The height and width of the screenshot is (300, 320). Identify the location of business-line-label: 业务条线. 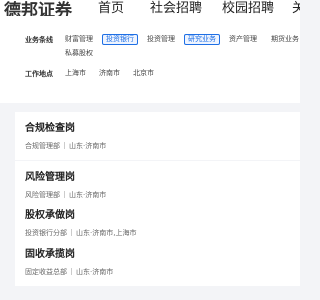
(39, 40).